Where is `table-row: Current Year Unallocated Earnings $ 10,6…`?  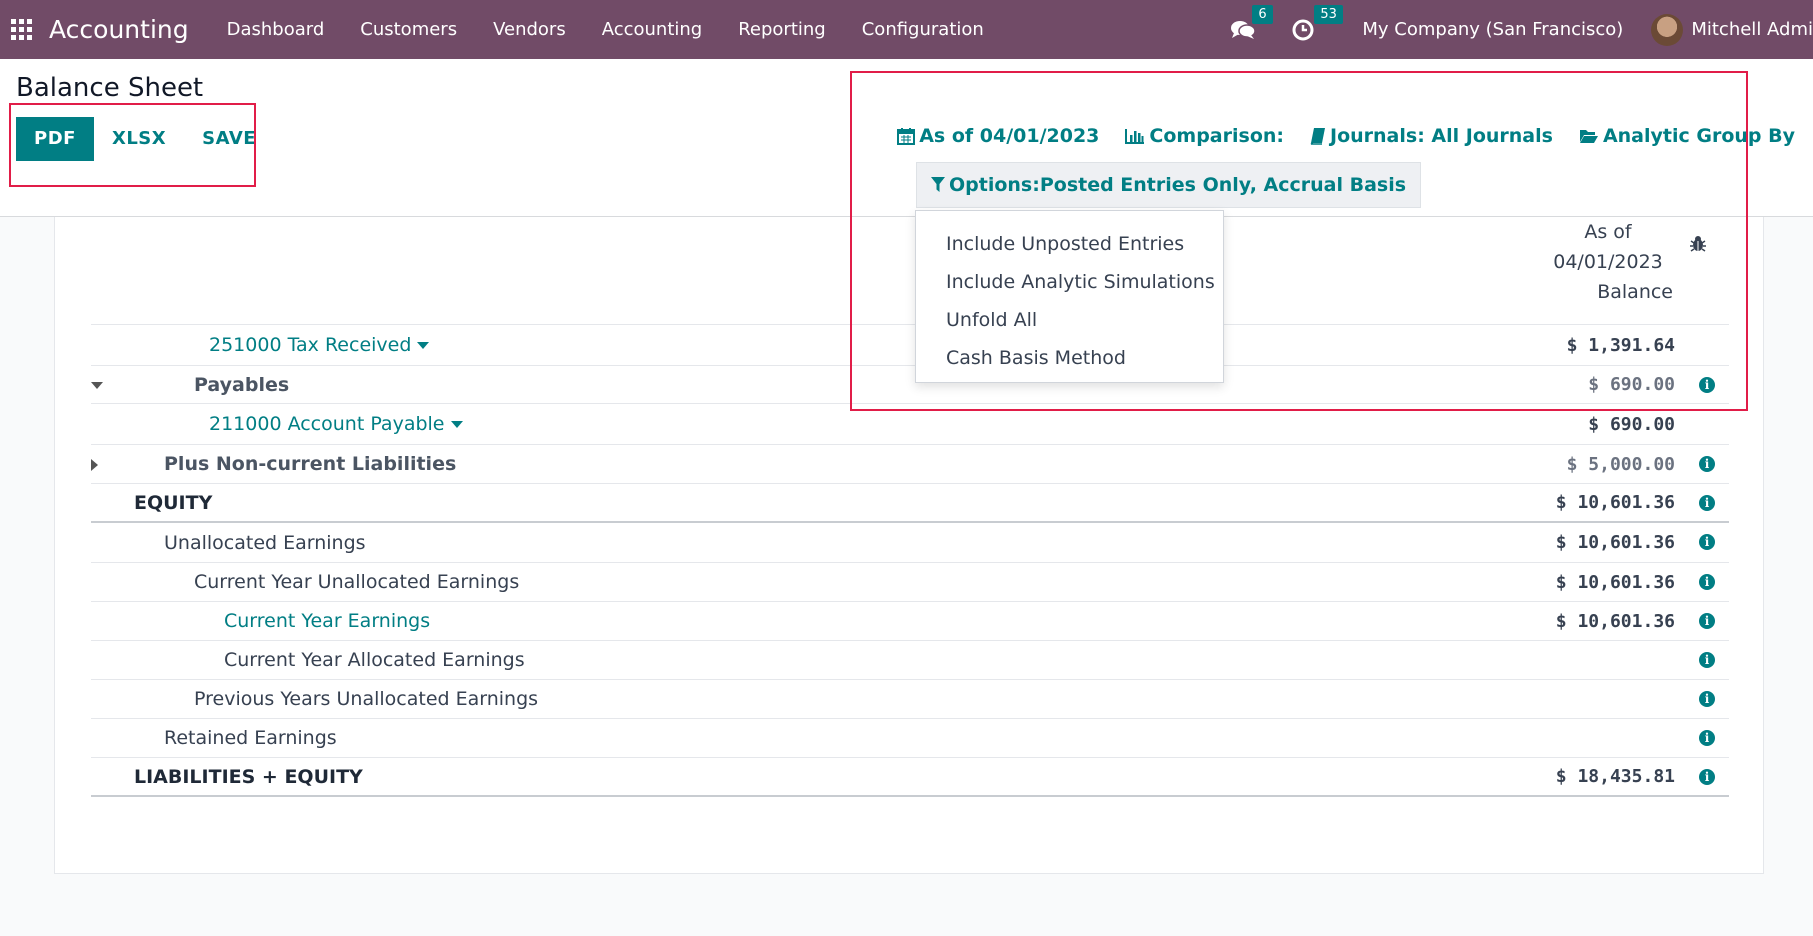
table-row: Current Year Unallocated Earnings $ 10,6… is located at coordinates (910, 581).